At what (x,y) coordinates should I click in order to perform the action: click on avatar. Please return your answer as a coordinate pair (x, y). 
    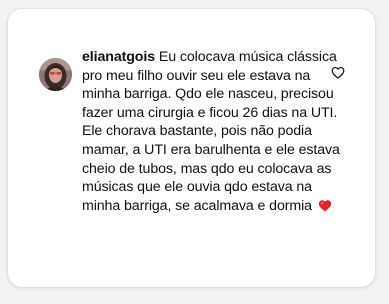
    Looking at the image, I should click on (55, 74).